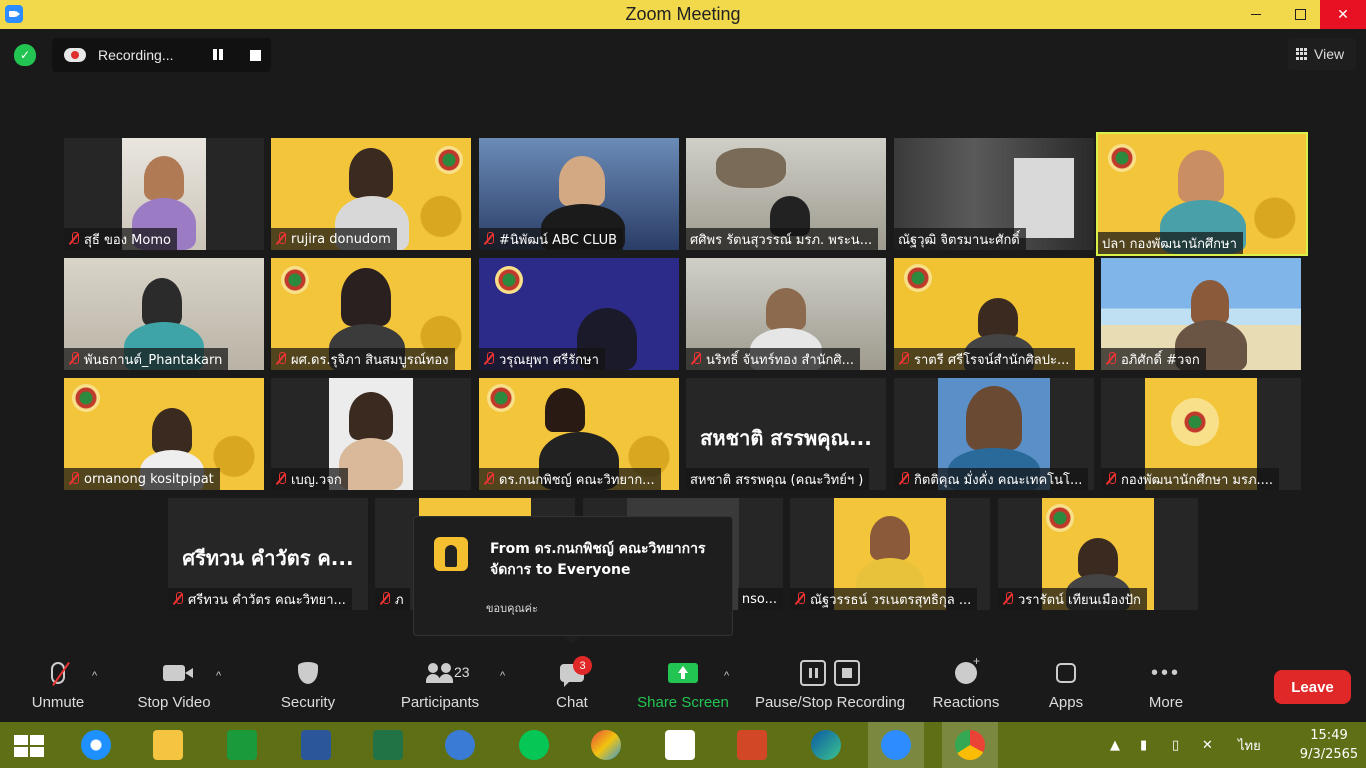 The width and height of the screenshot is (1366, 768). Describe the element at coordinates (1207, 745) in the screenshot. I see `volume-muted-icon: ✕` at that location.